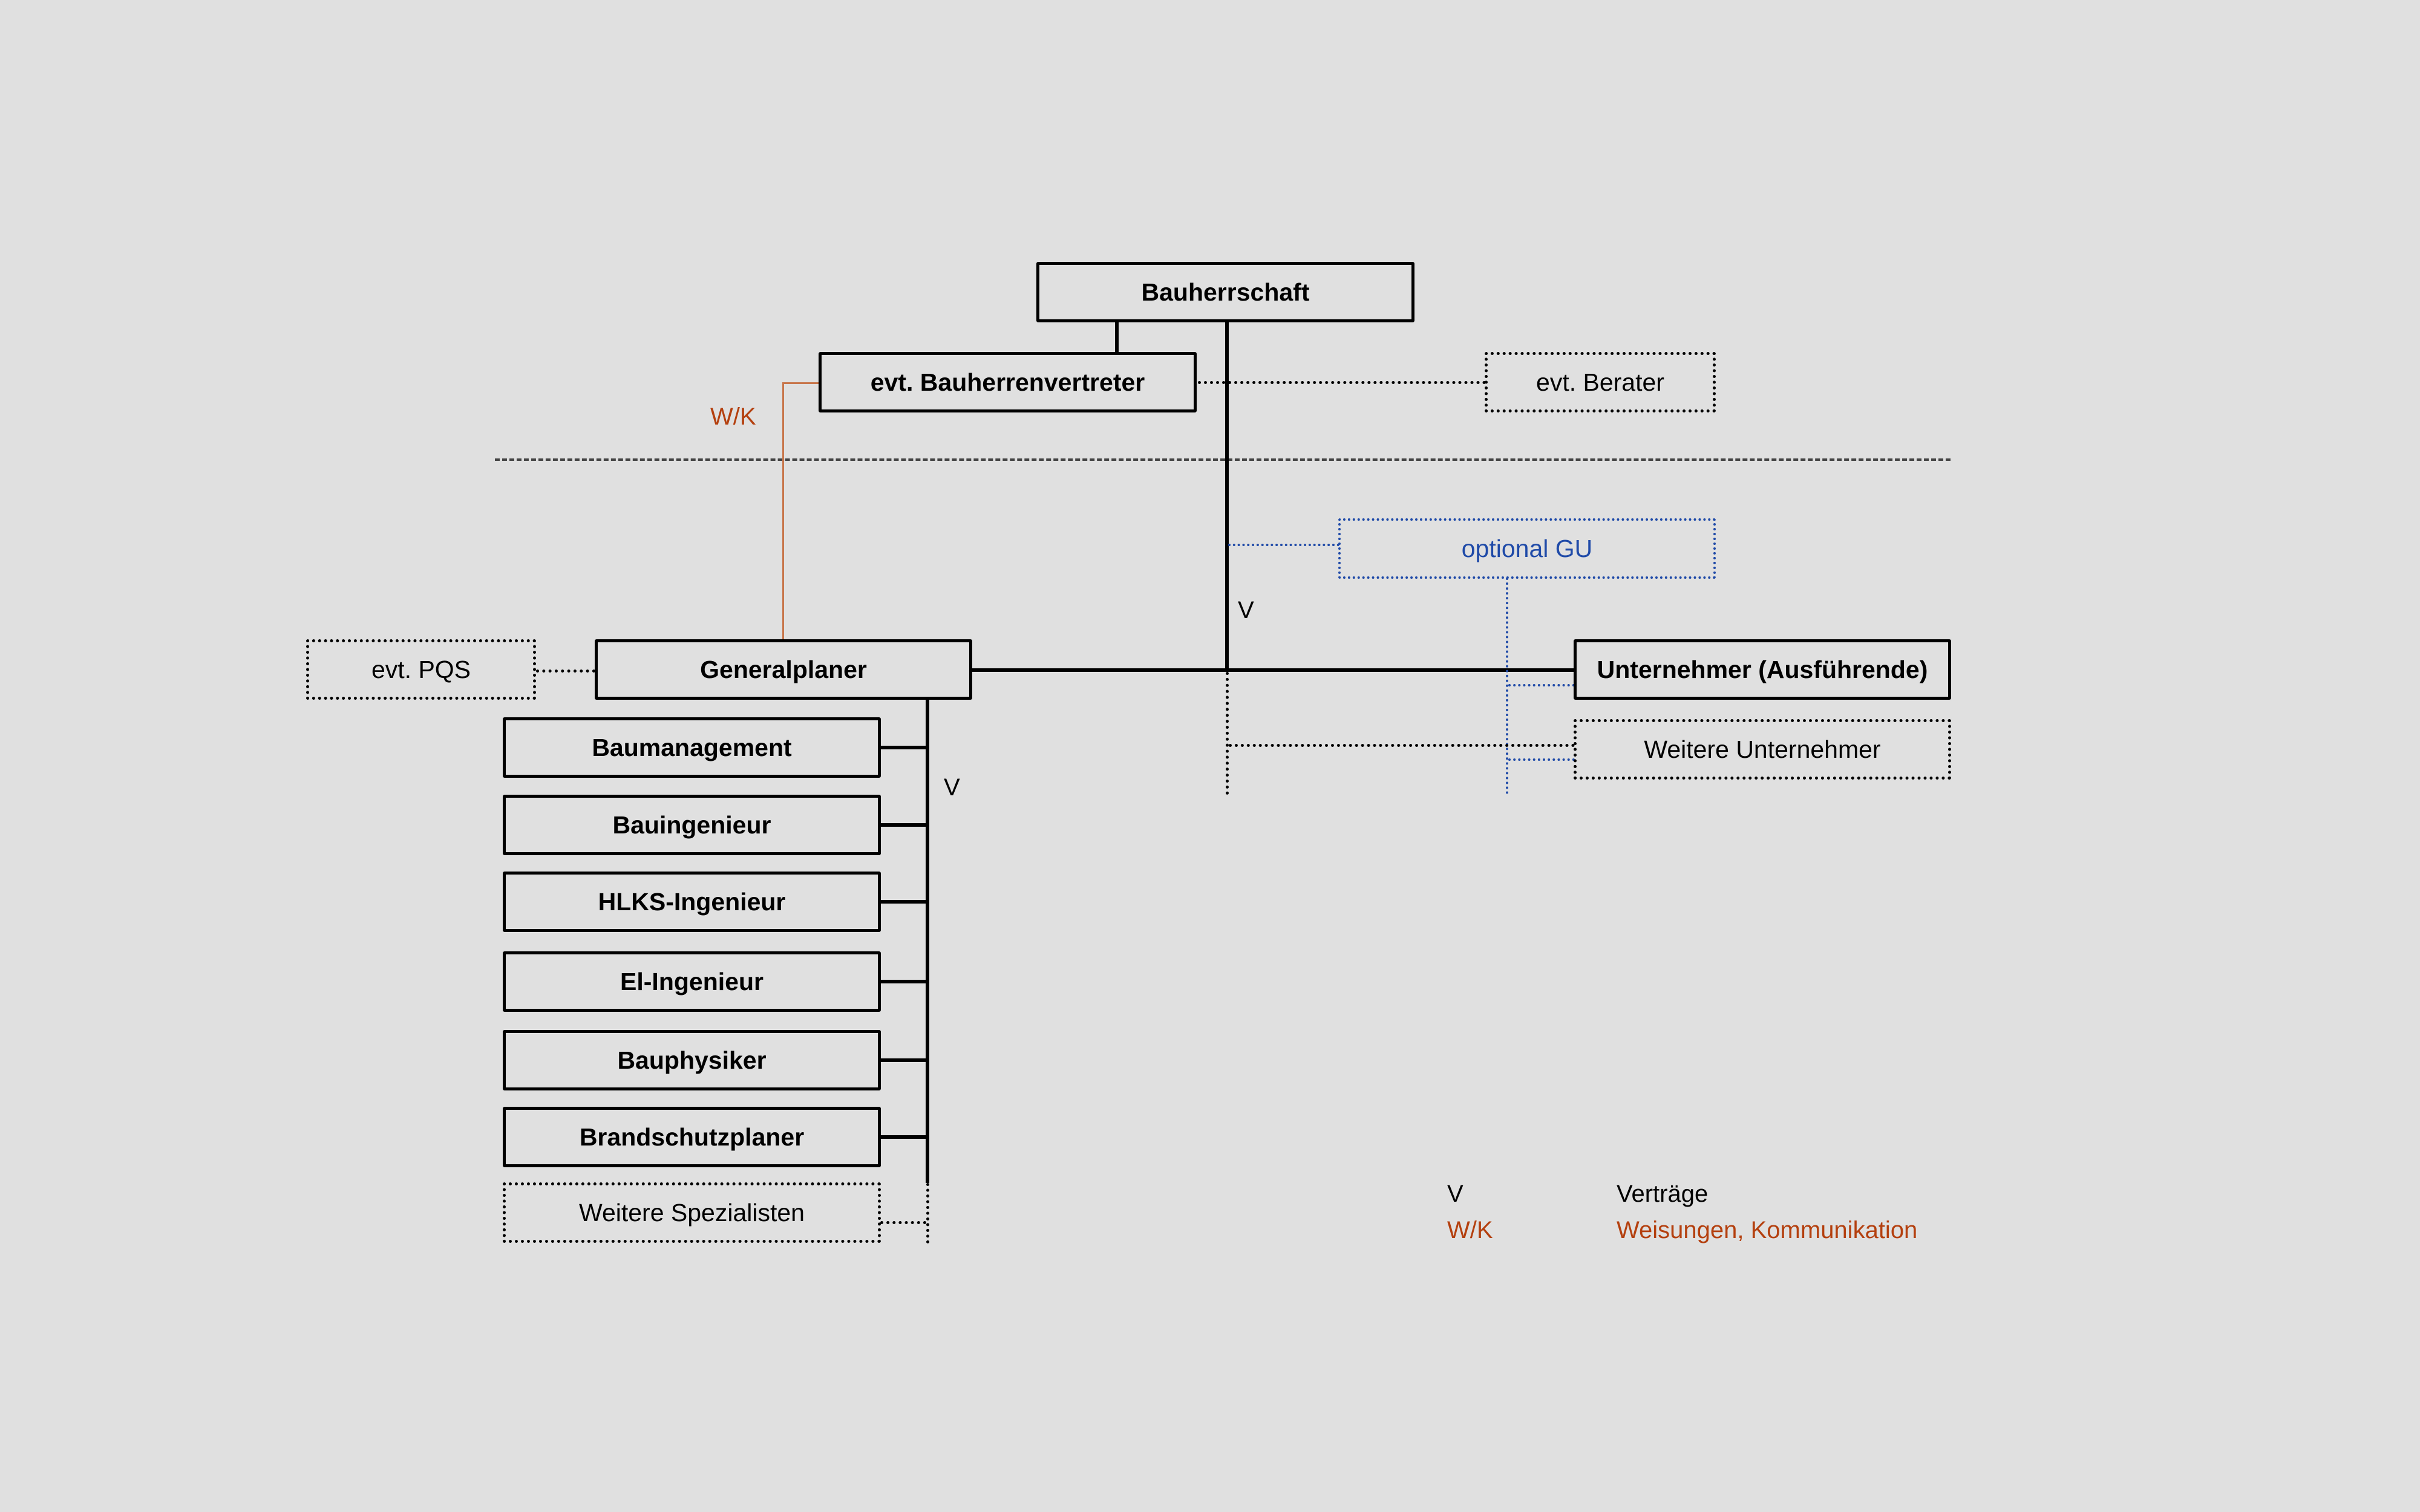 The height and width of the screenshot is (1512, 2420). Describe the element at coordinates (565, 671) in the screenshot. I see `connector-pqs-generalplaner` at that location.